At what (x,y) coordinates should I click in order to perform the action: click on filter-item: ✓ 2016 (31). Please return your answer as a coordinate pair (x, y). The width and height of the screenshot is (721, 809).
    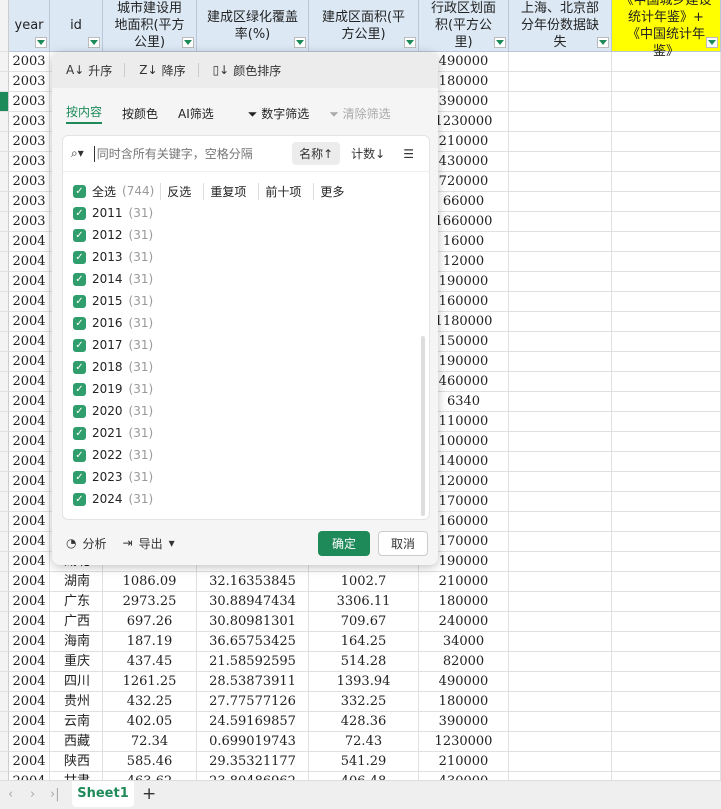
    Looking at the image, I should click on (244, 323).